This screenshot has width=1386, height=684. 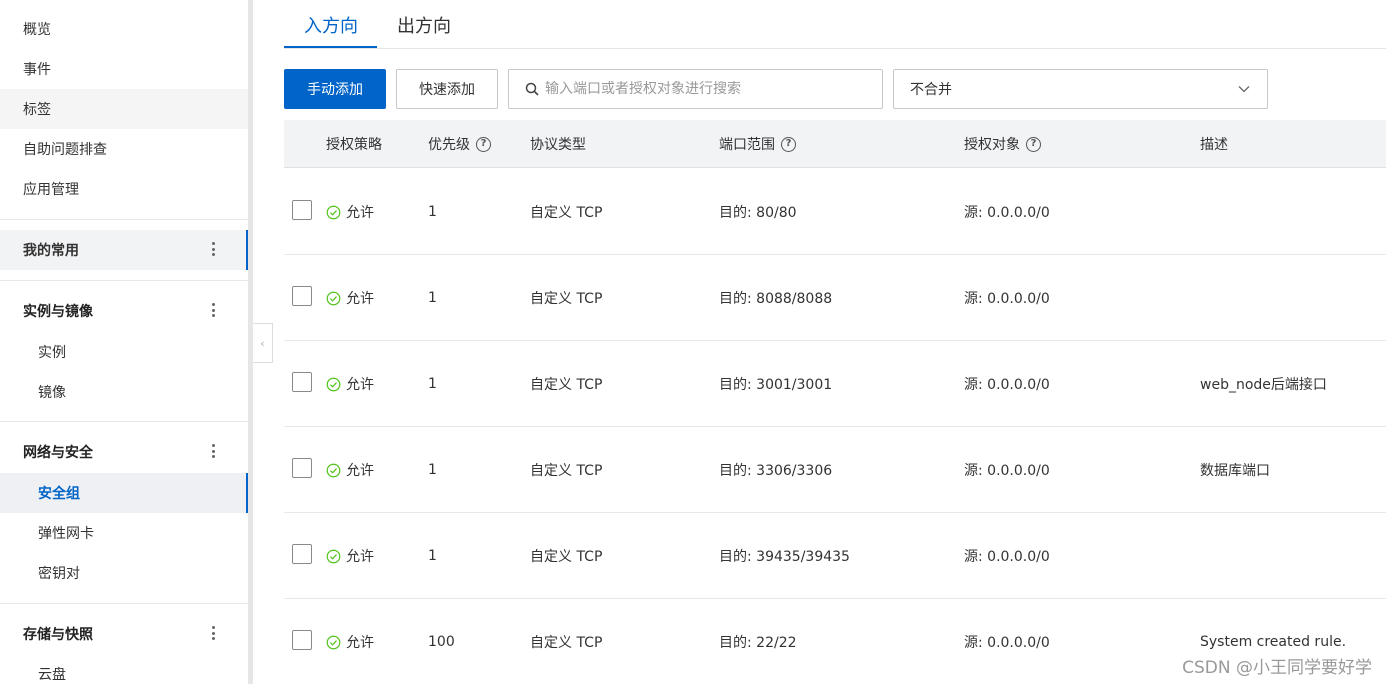 I want to click on search-icon, so click(x=532, y=89).